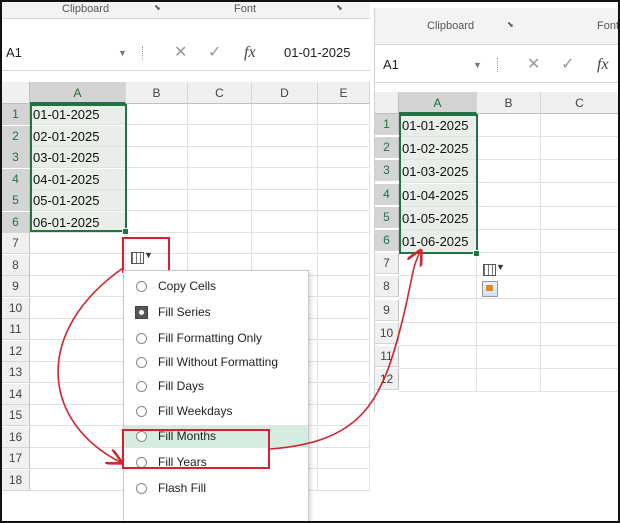 The width and height of the screenshot is (620, 523). I want to click on select-all-corner, so click(16, 93).